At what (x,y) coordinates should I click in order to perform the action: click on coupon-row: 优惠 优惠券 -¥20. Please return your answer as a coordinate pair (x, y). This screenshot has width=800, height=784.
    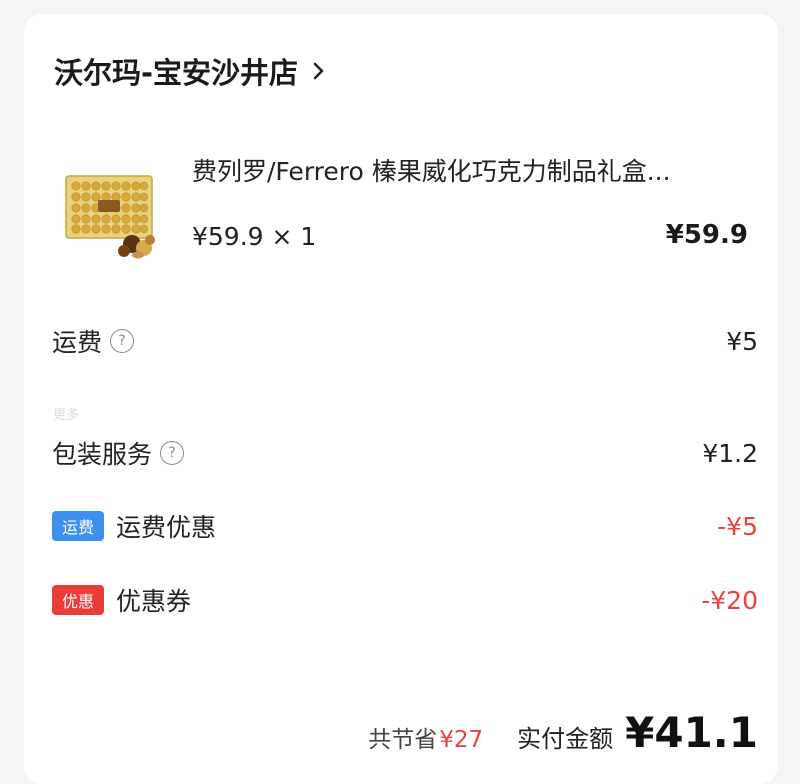
    Looking at the image, I should click on (405, 600).